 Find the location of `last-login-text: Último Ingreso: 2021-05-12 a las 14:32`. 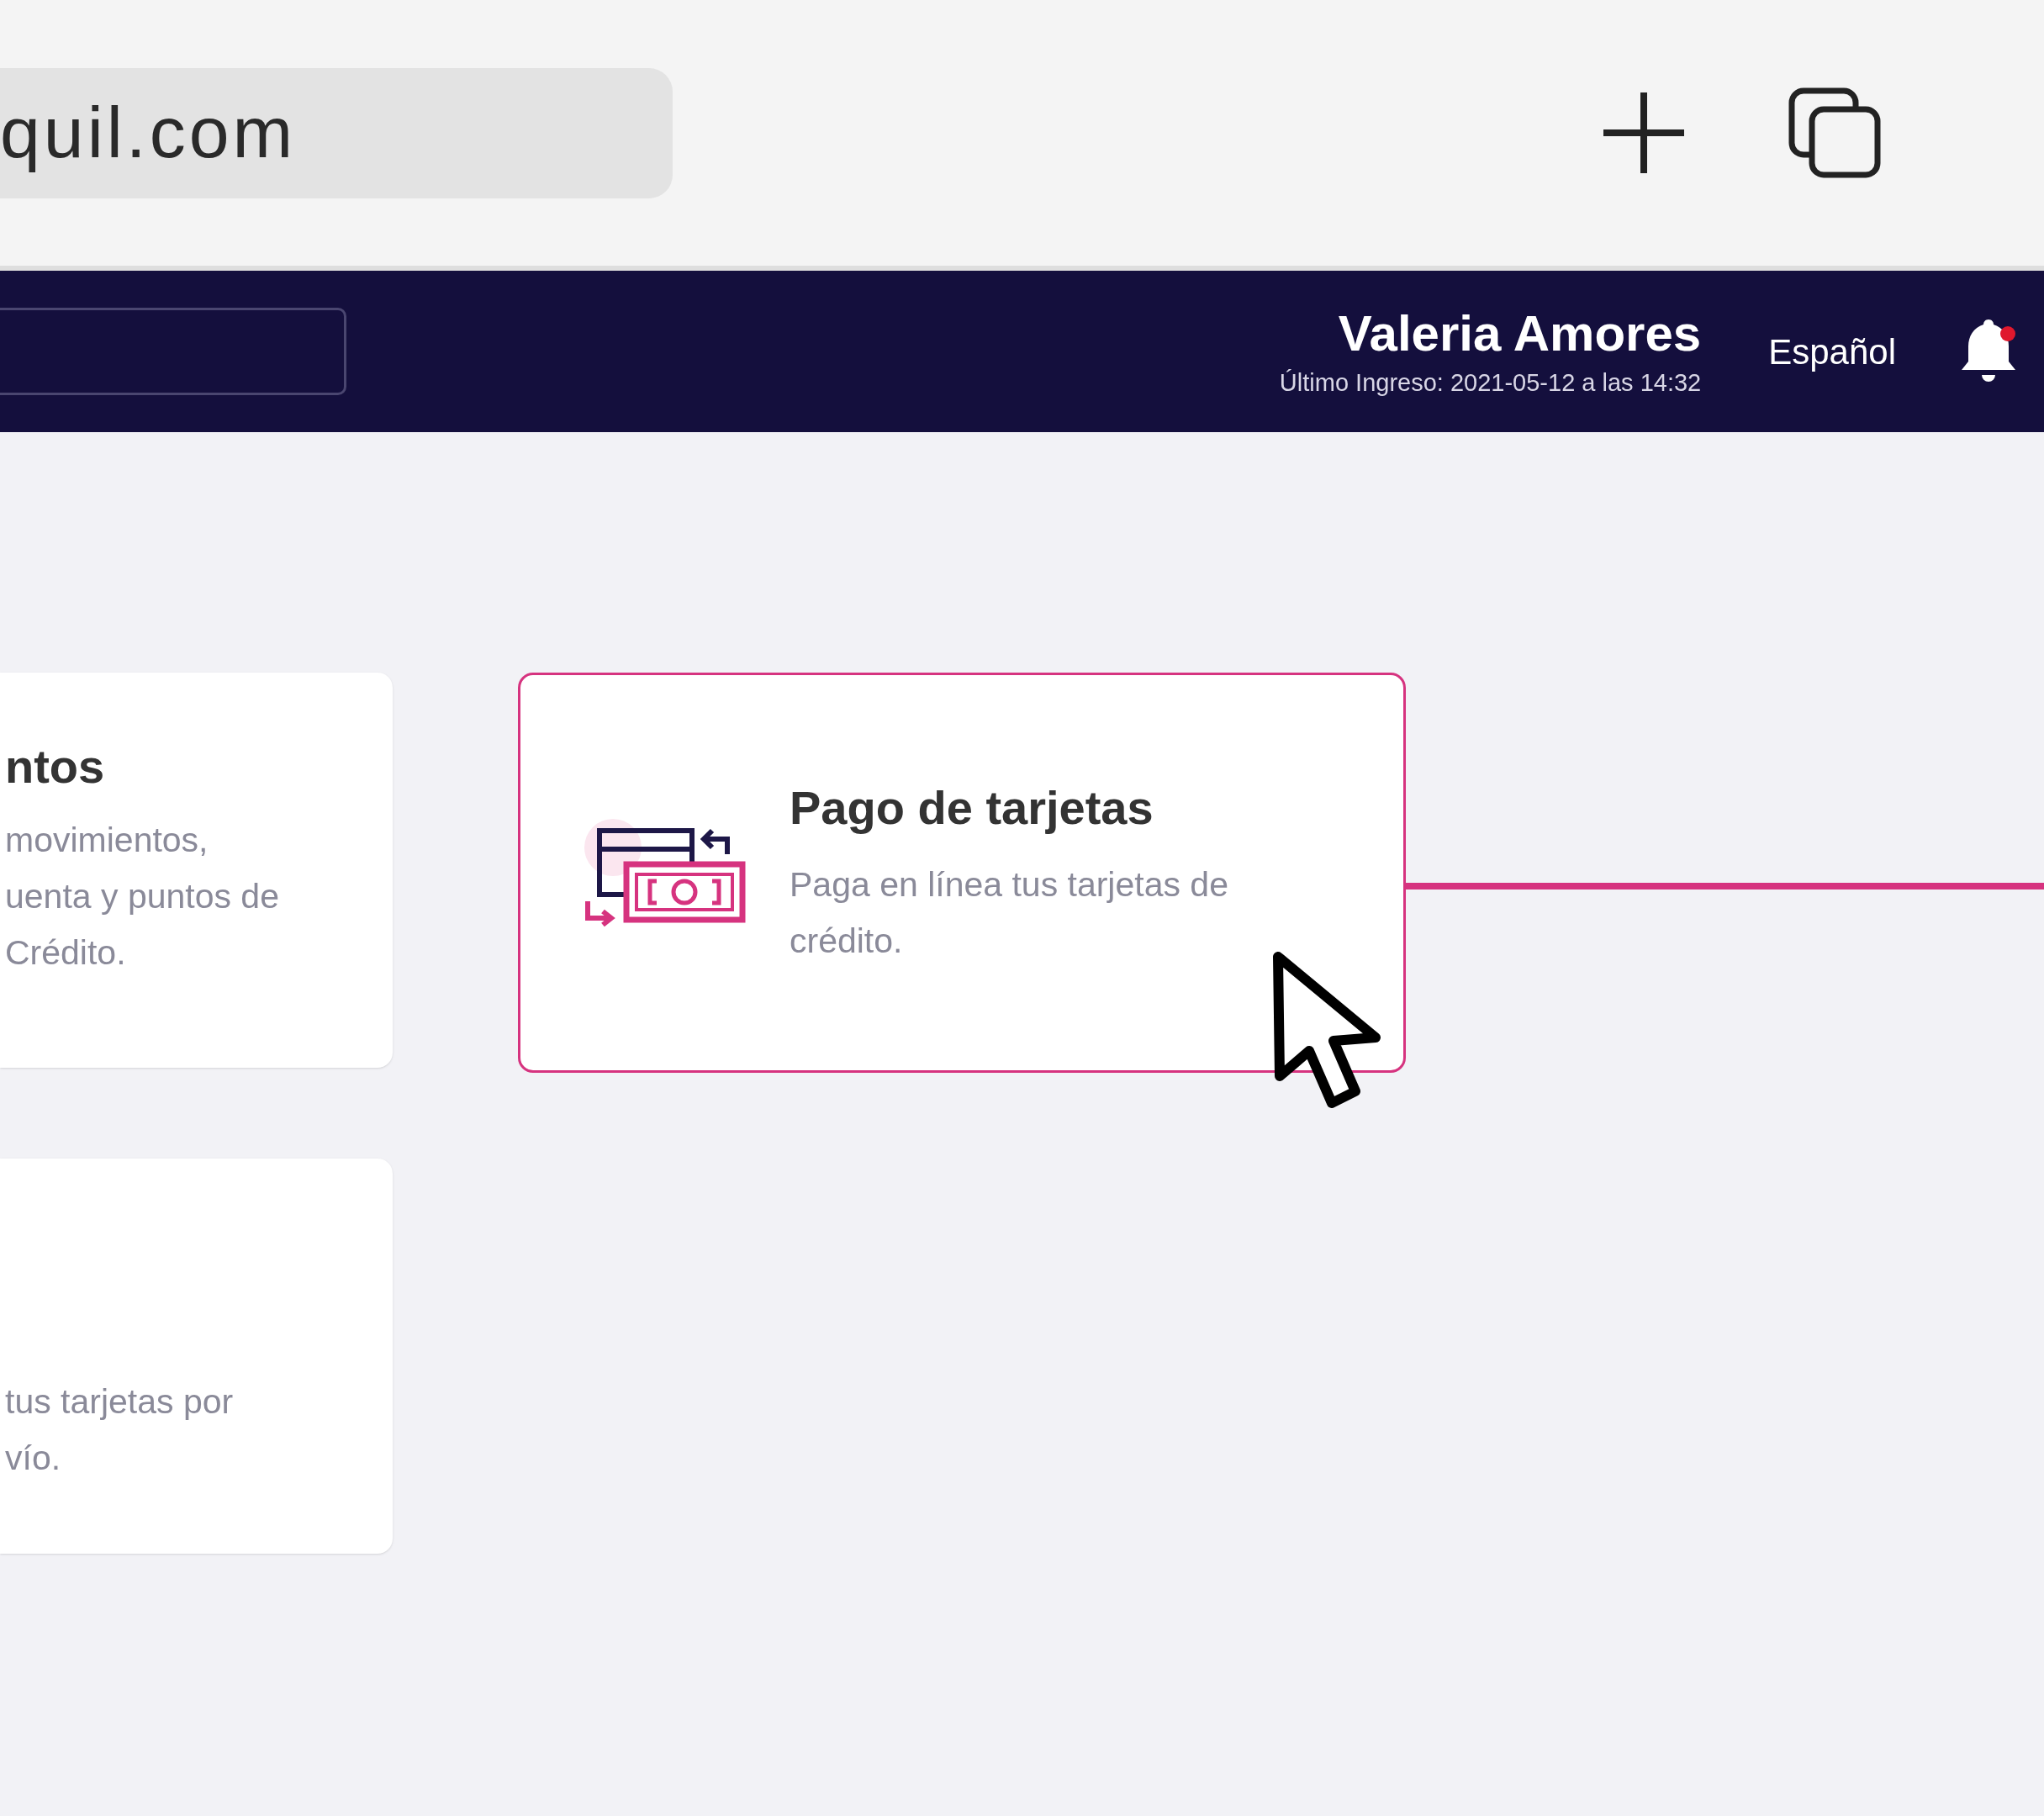

last-login-text: Último Ingreso: 2021-05-12 a las 14:32 is located at coordinates (1490, 382).